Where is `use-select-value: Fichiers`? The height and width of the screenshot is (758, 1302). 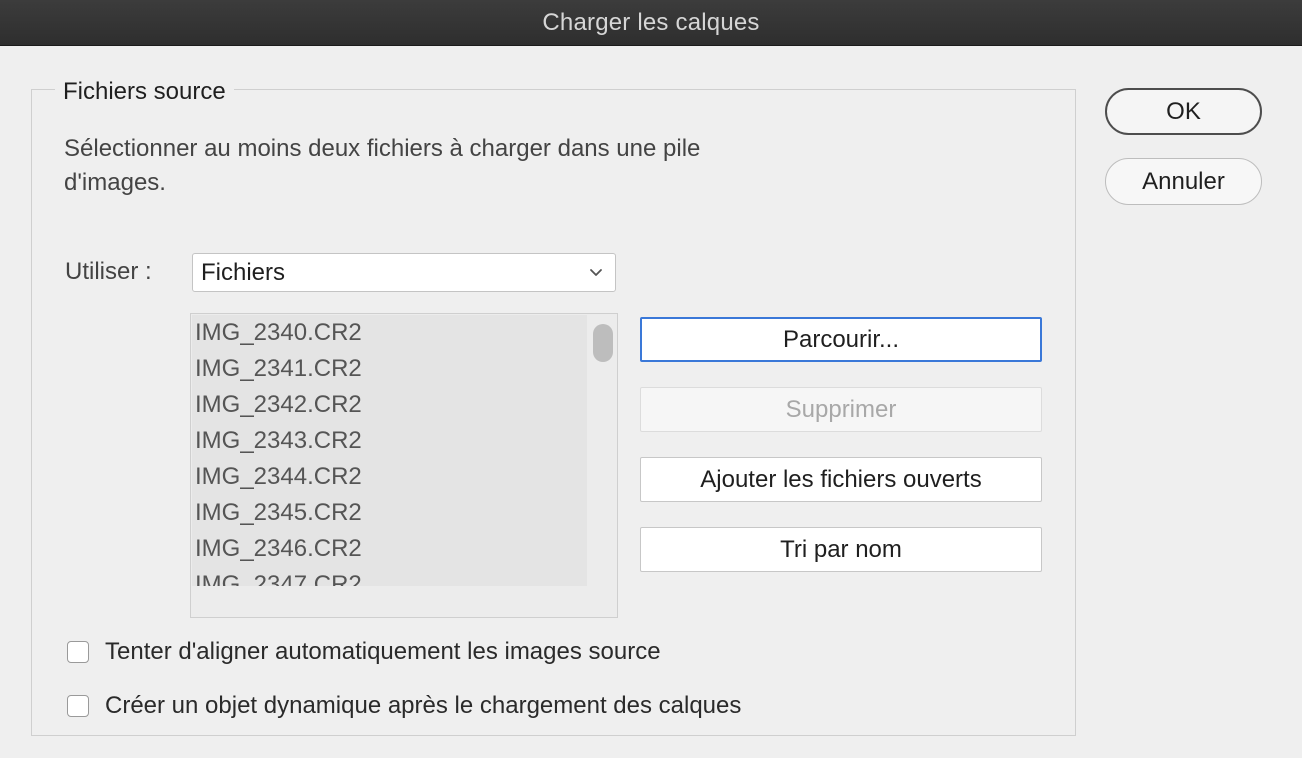
use-select-value: Fichiers is located at coordinates (243, 272).